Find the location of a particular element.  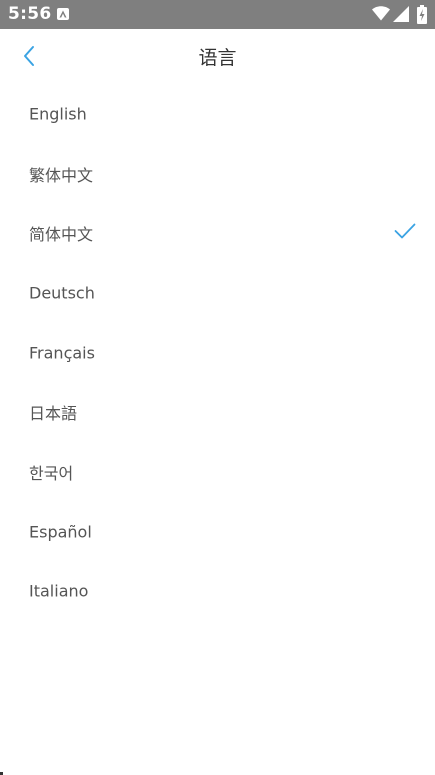

language-label: Français is located at coordinates (62, 353).